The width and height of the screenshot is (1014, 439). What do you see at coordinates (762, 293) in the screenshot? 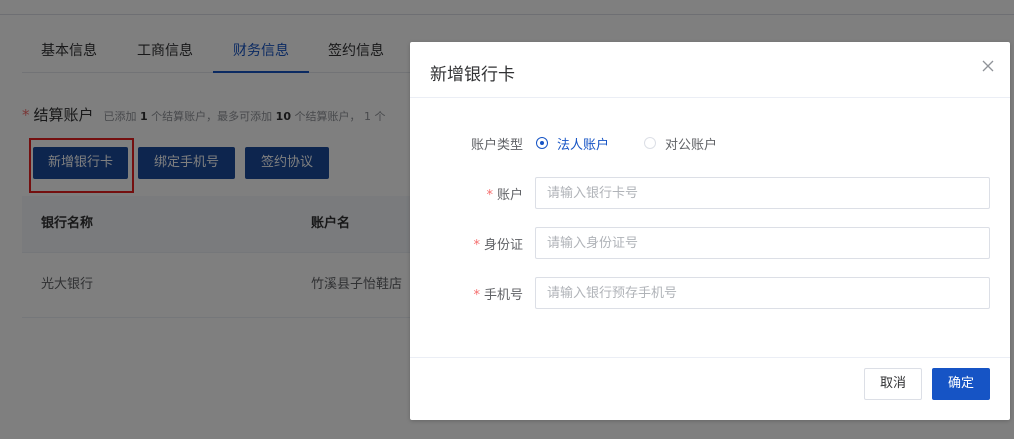
I see `phone-input` at bounding box center [762, 293].